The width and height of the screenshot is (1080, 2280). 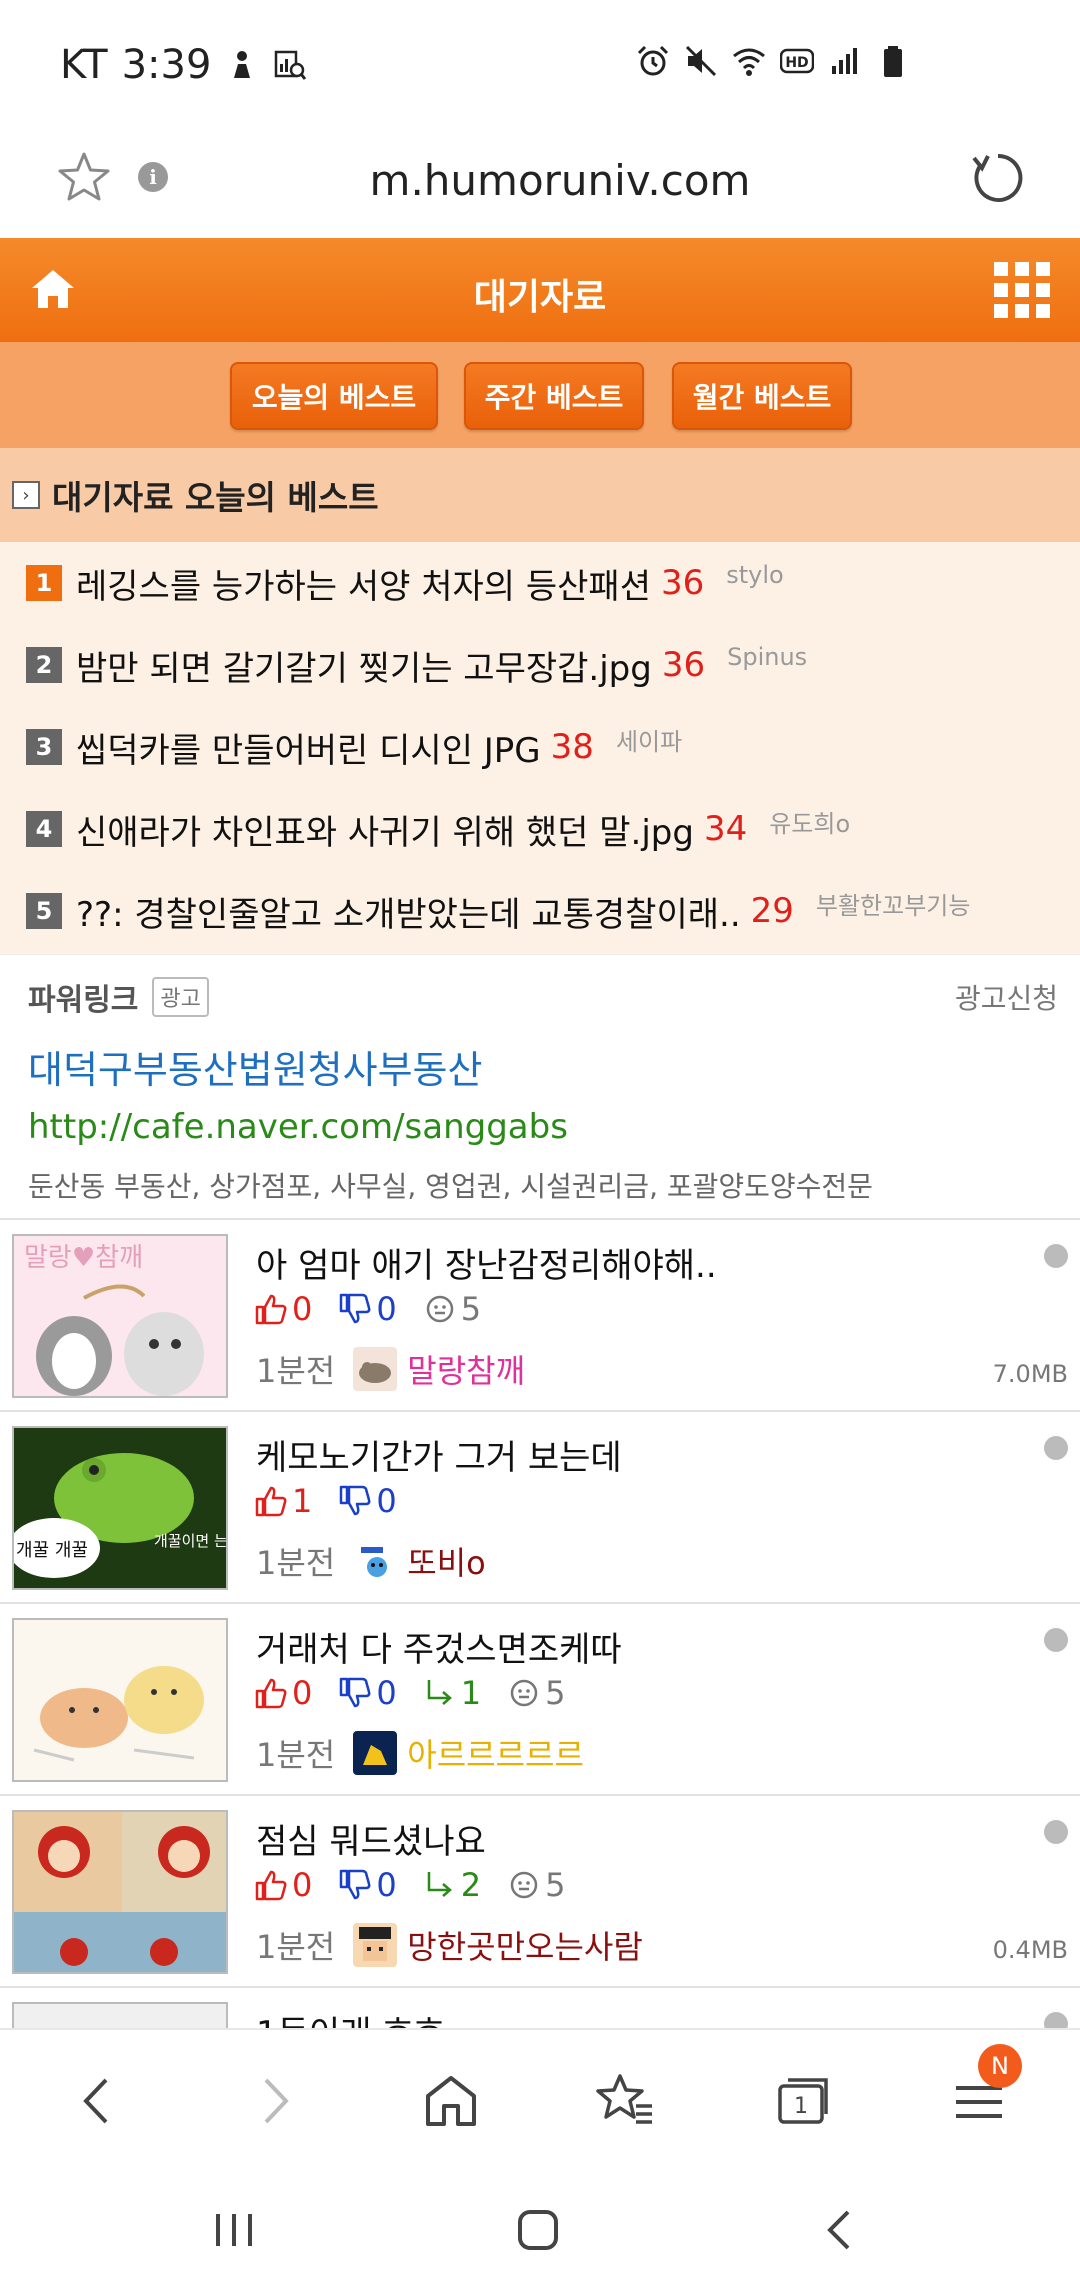 What do you see at coordinates (540, 65) in the screenshot?
I see `status-bar: KT 3:39 HD` at bounding box center [540, 65].